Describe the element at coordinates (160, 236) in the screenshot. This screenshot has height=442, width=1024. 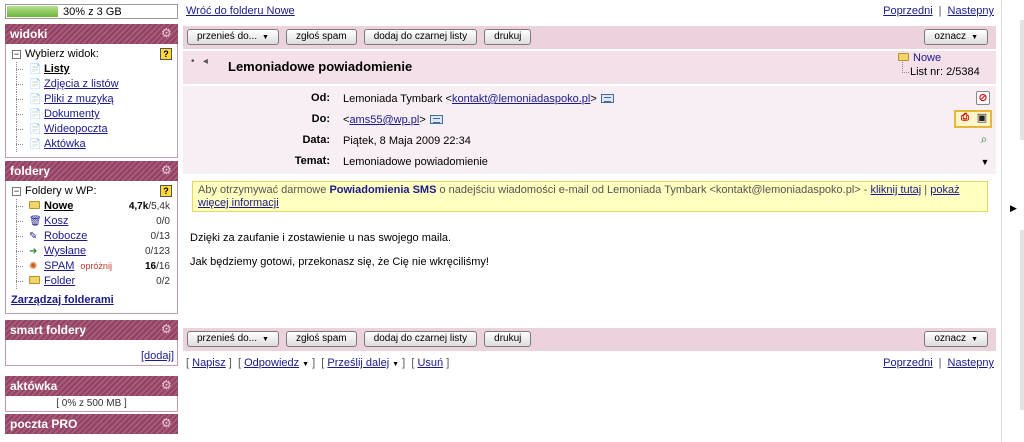
I see `folder-count: 0/13` at that location.